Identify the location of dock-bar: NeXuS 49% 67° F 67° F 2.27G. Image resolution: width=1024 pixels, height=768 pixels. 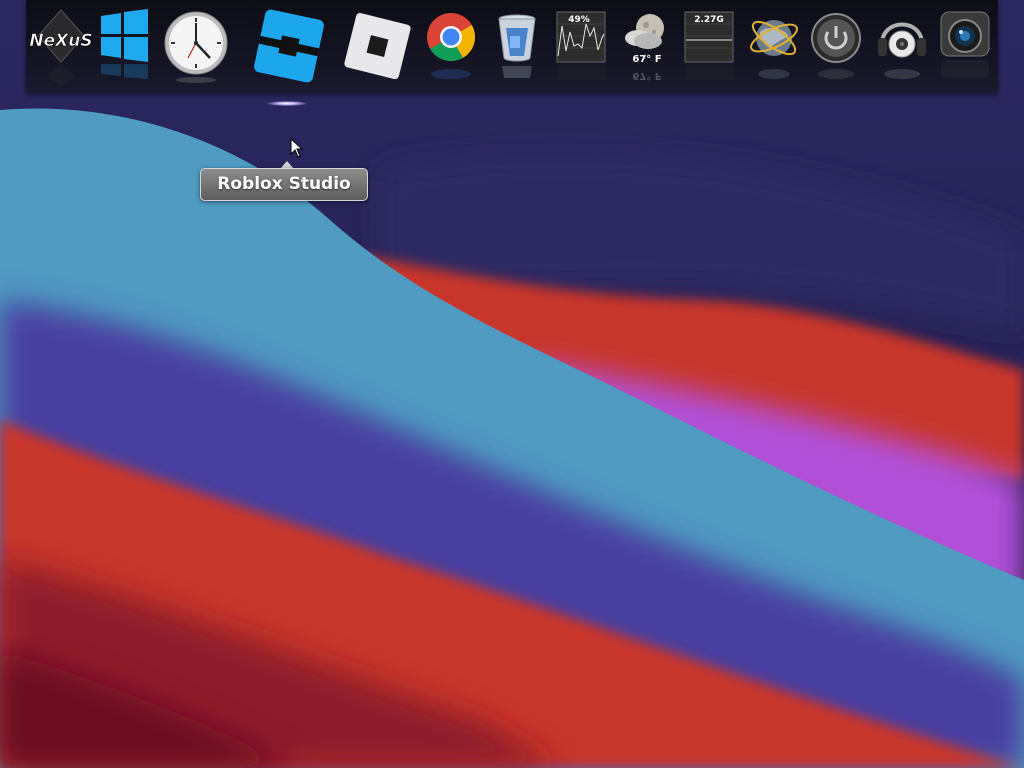
(512, 46).